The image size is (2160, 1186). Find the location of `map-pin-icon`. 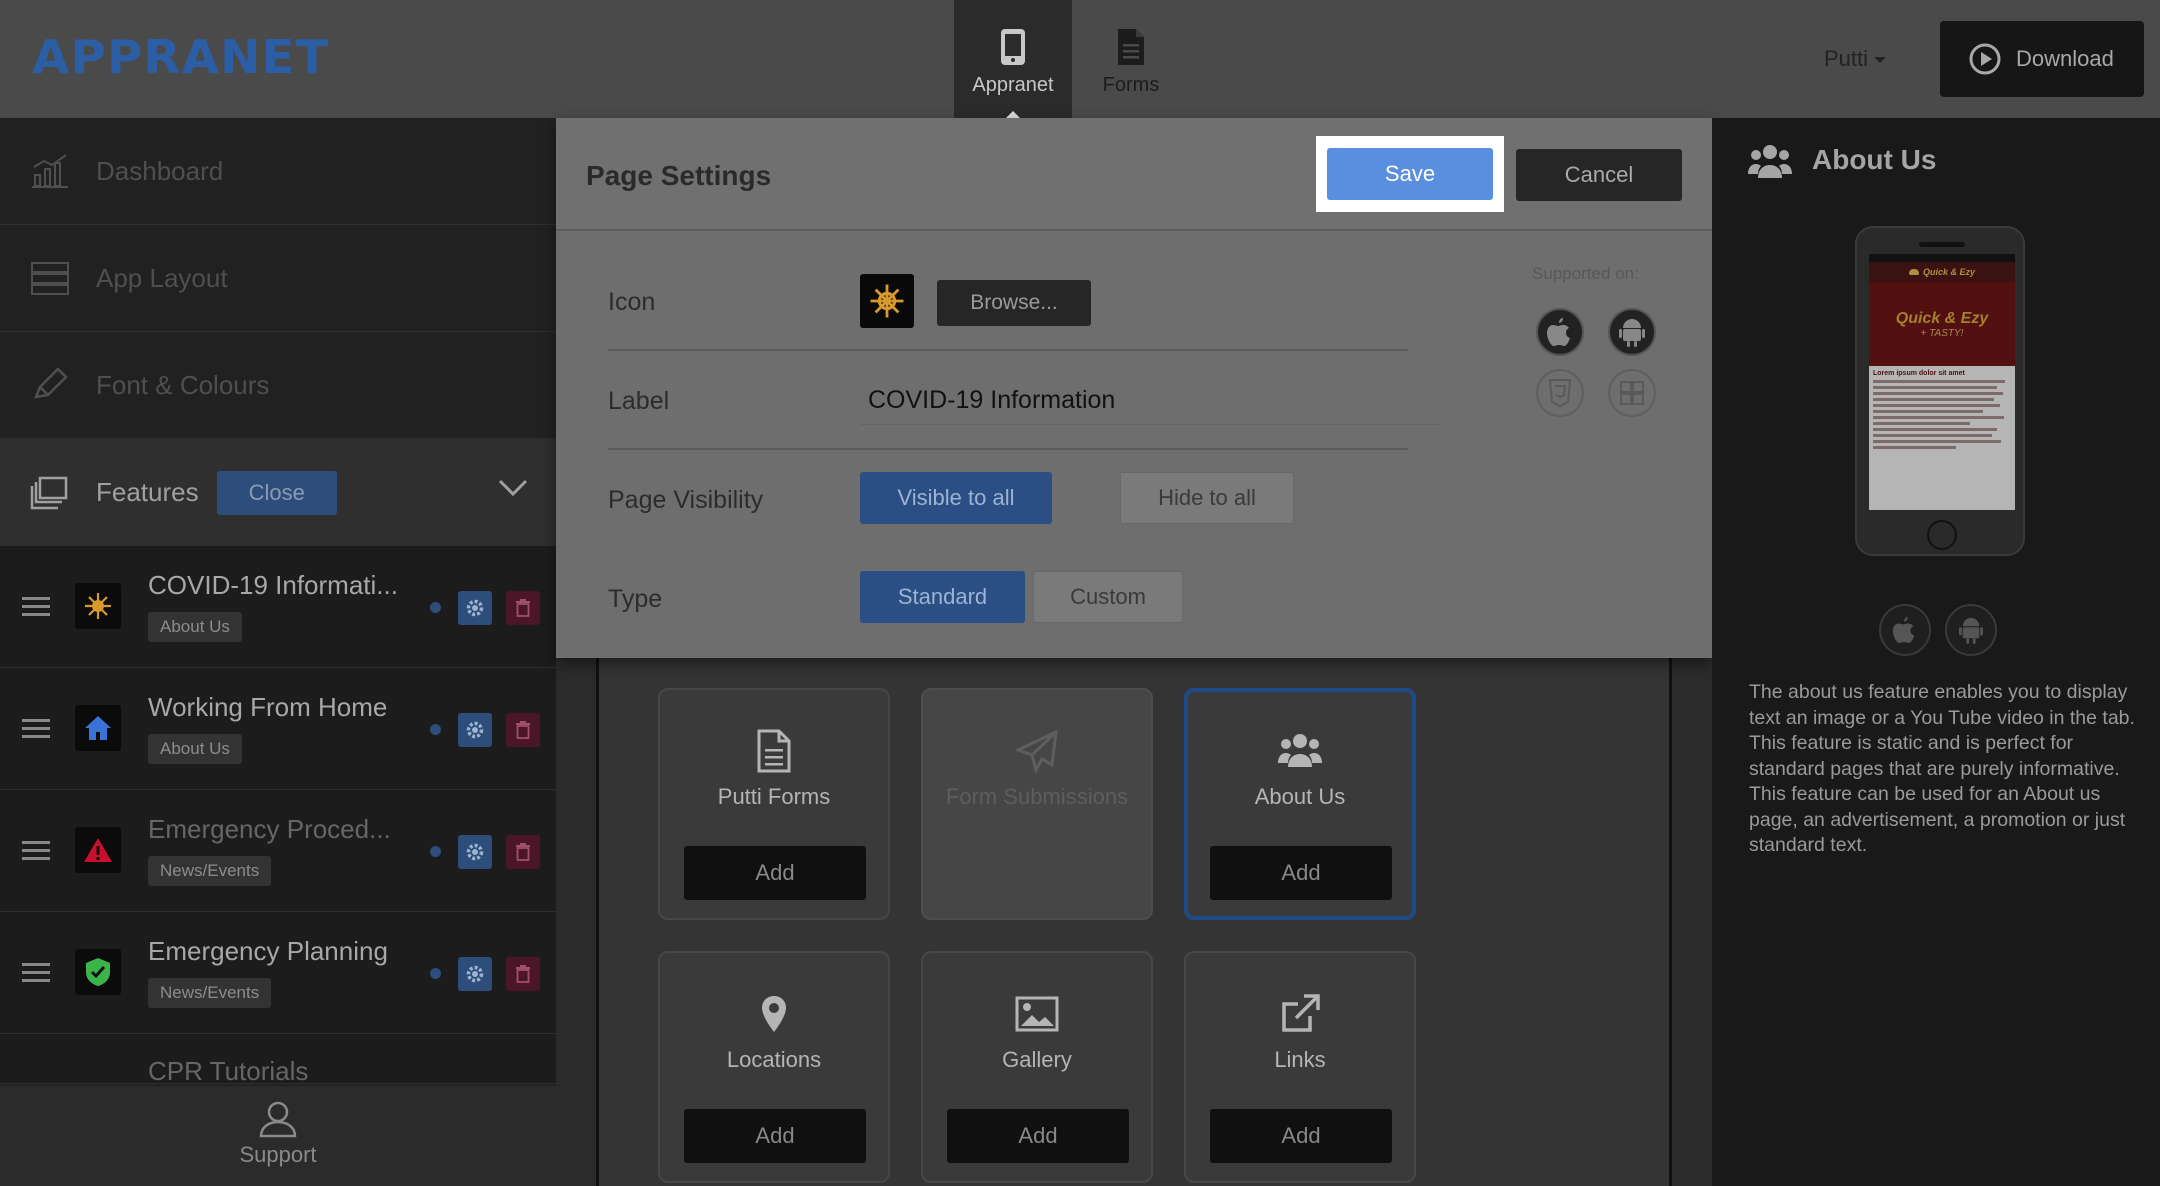

map-pin-icon is located at coordinates (774, 1014).